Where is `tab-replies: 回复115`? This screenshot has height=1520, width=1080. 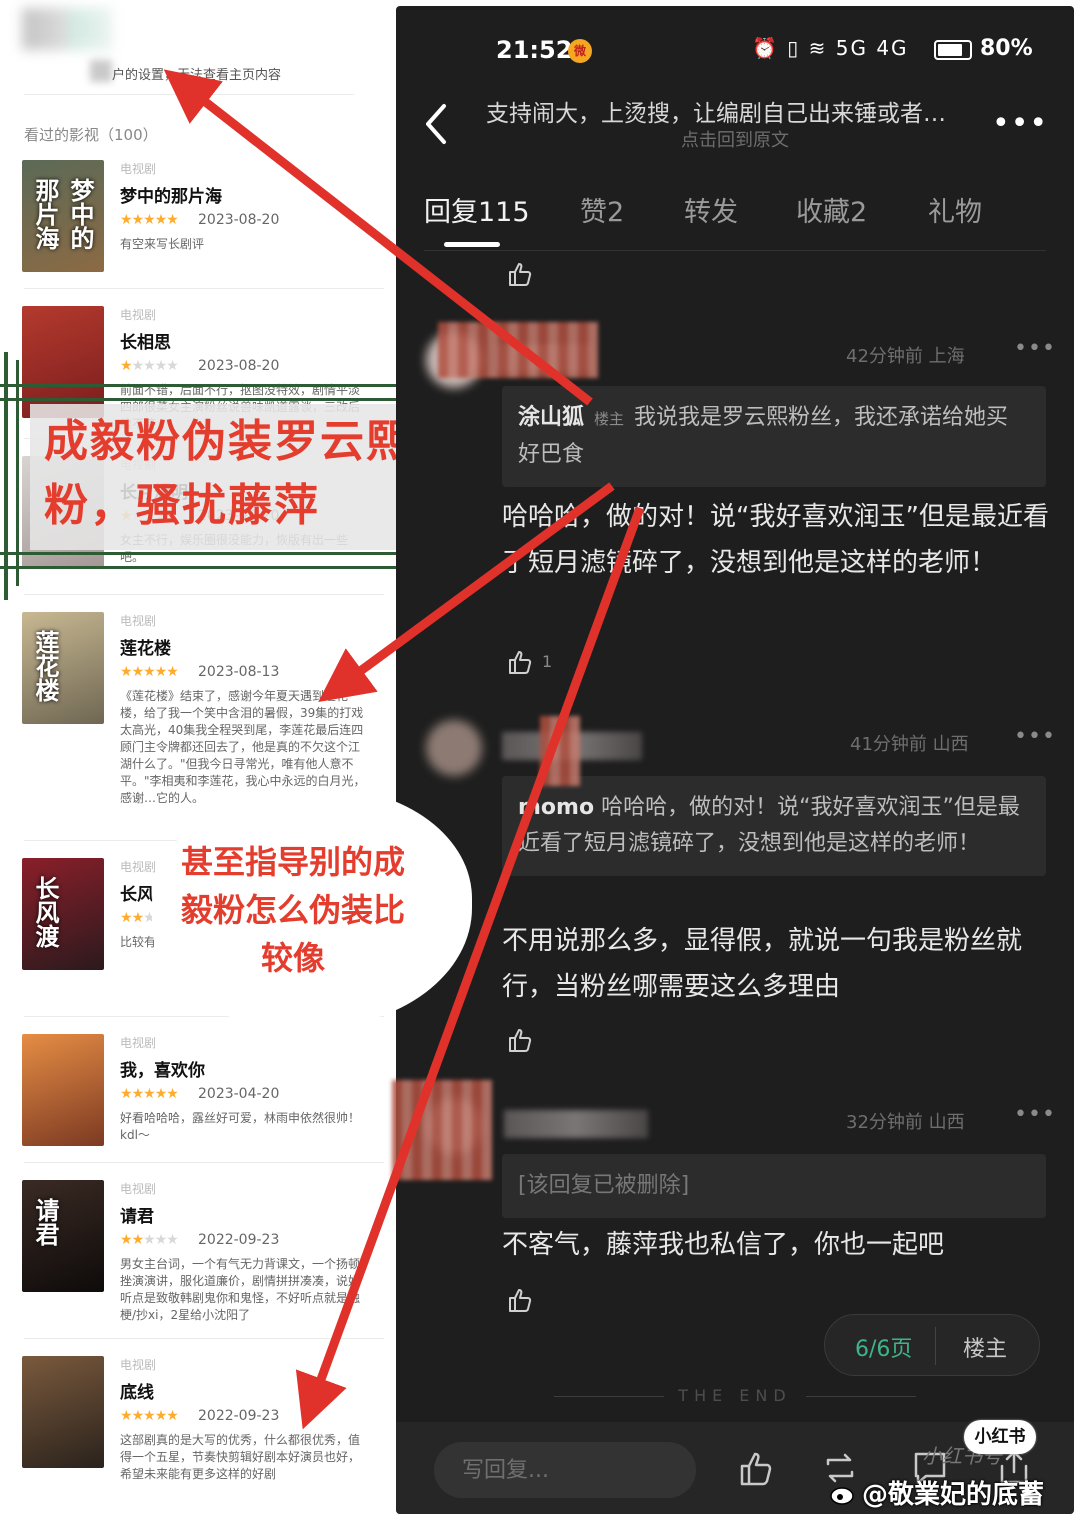 tab-replies: 回复115 is located at coordinates (477, 209).